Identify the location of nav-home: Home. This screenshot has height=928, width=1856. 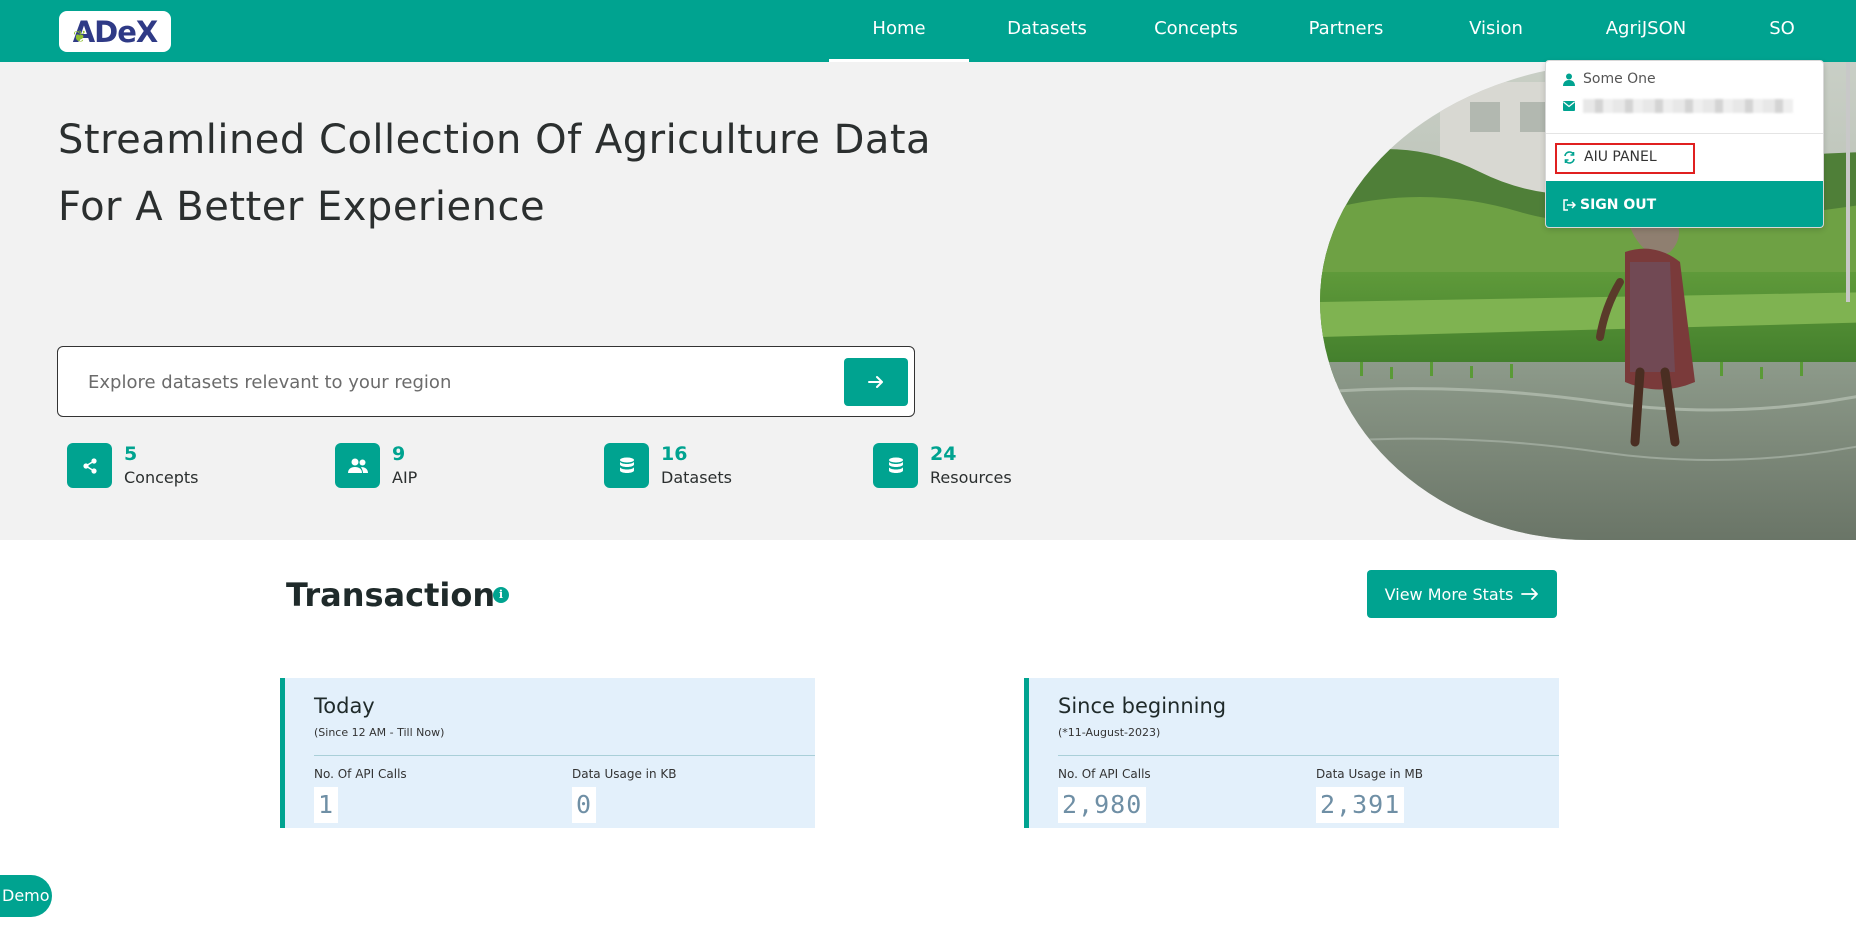
(899, 31).